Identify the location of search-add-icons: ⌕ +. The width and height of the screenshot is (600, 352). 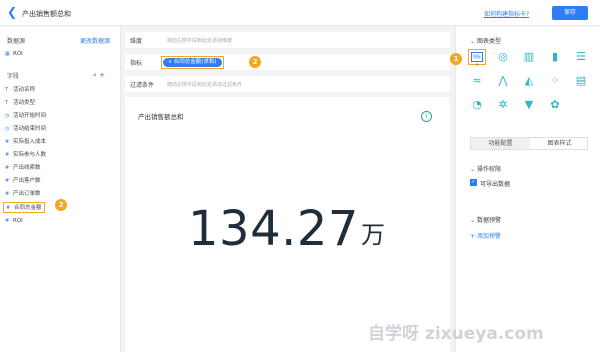
(99, 75).